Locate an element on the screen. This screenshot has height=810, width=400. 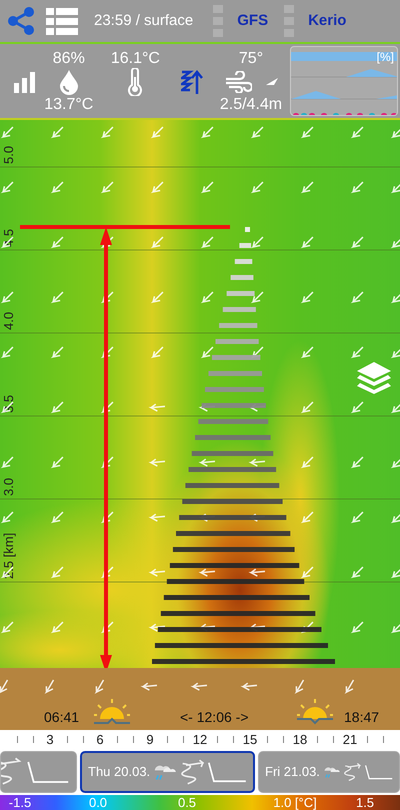
sunset-time: 18:47 is located at coordinates (362, 716).